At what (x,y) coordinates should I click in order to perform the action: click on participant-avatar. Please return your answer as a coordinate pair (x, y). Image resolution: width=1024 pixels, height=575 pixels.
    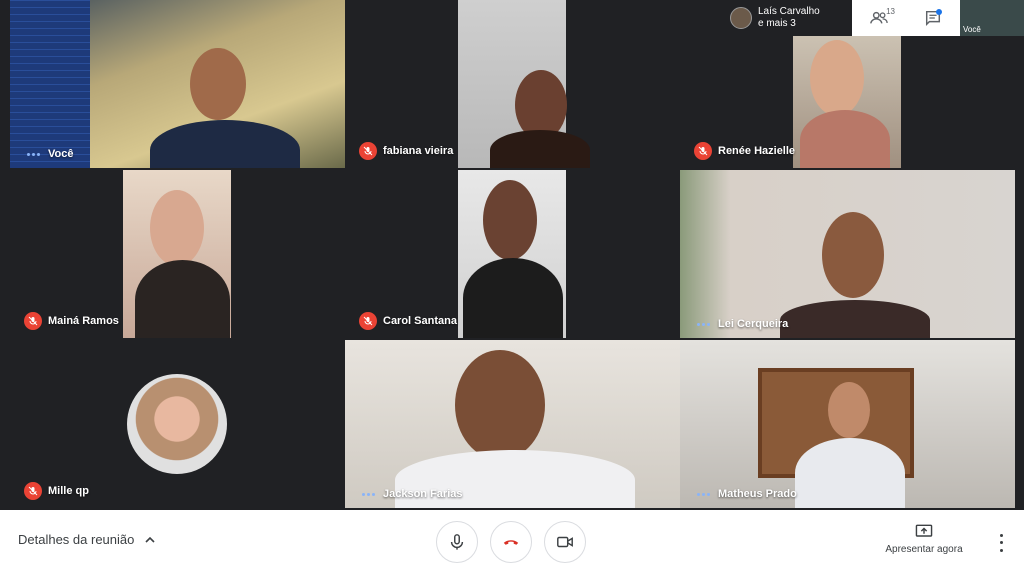
    Looking at the image, I should click on (177, 424).